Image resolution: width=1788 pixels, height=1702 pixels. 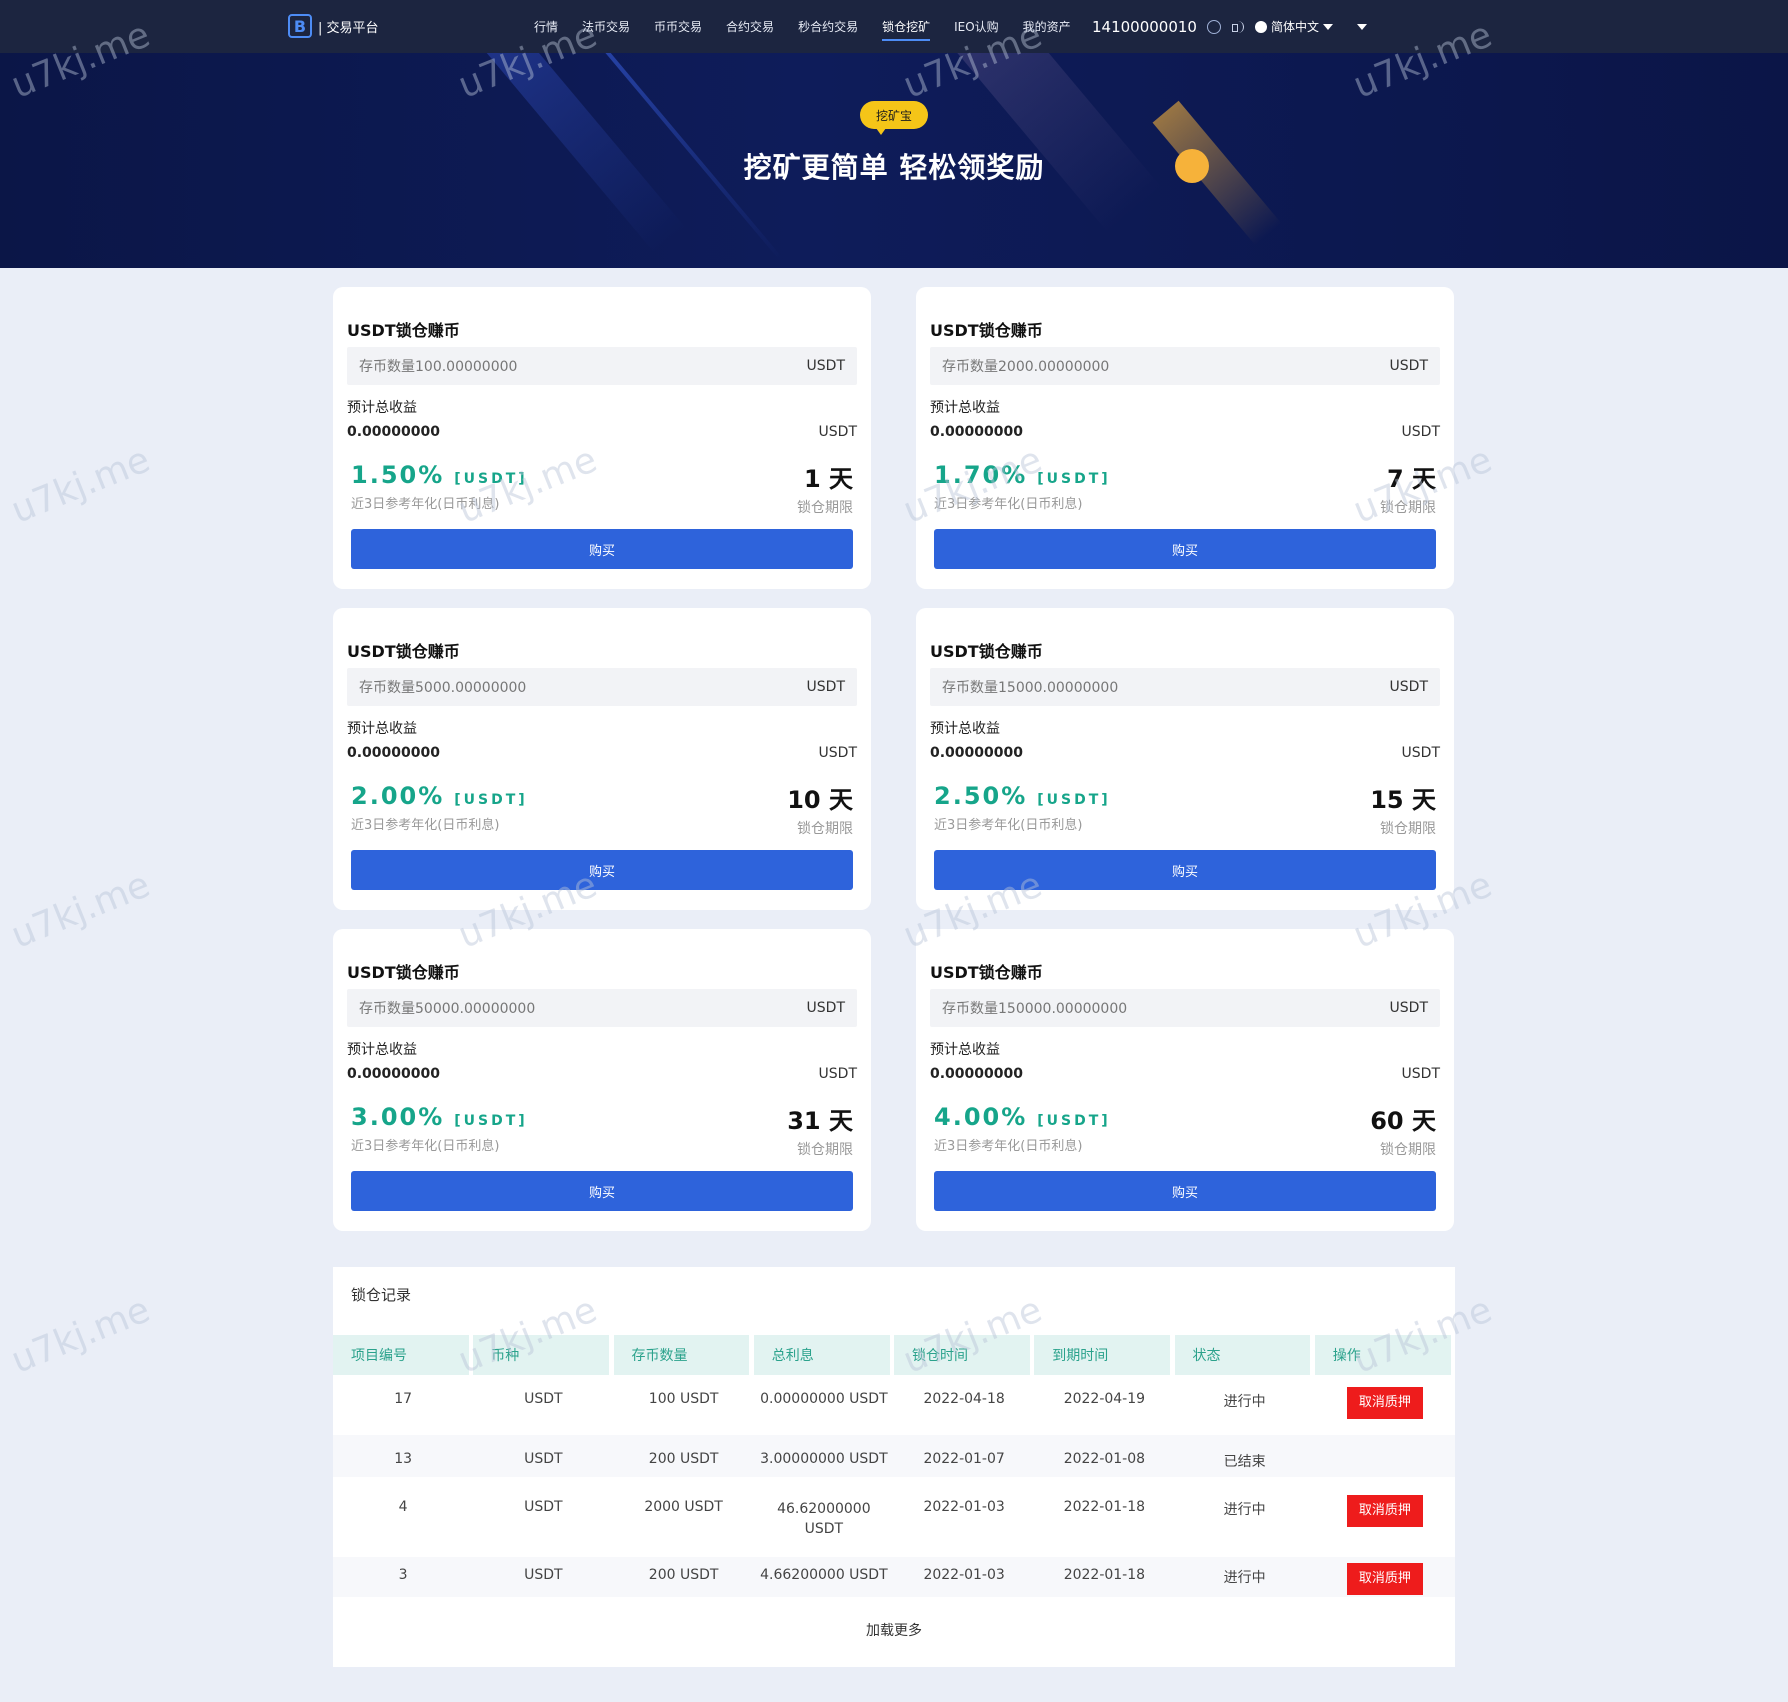 I want to click on cell-action: 取消质押, so click(x=1385, y=1507).